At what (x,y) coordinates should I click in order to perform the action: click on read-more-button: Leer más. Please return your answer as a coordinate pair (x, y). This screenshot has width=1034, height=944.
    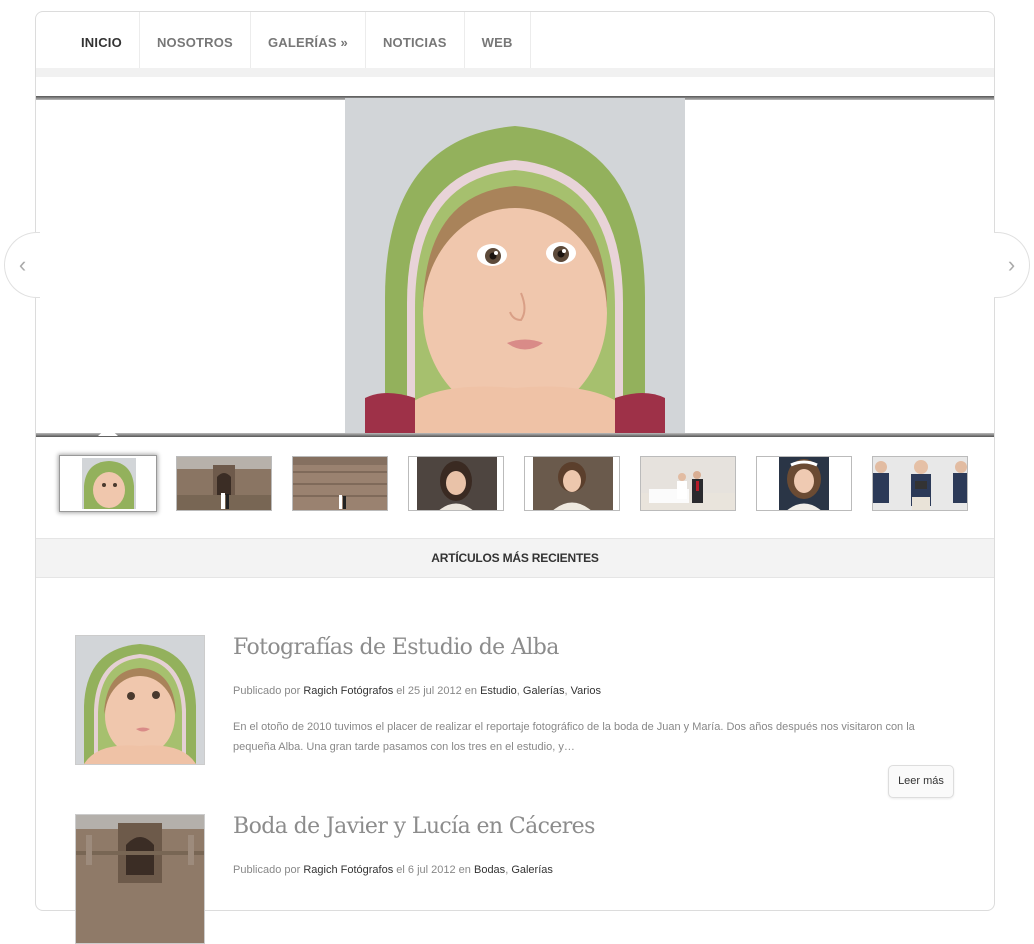
    Looking at the image, I should click on (921, 781).